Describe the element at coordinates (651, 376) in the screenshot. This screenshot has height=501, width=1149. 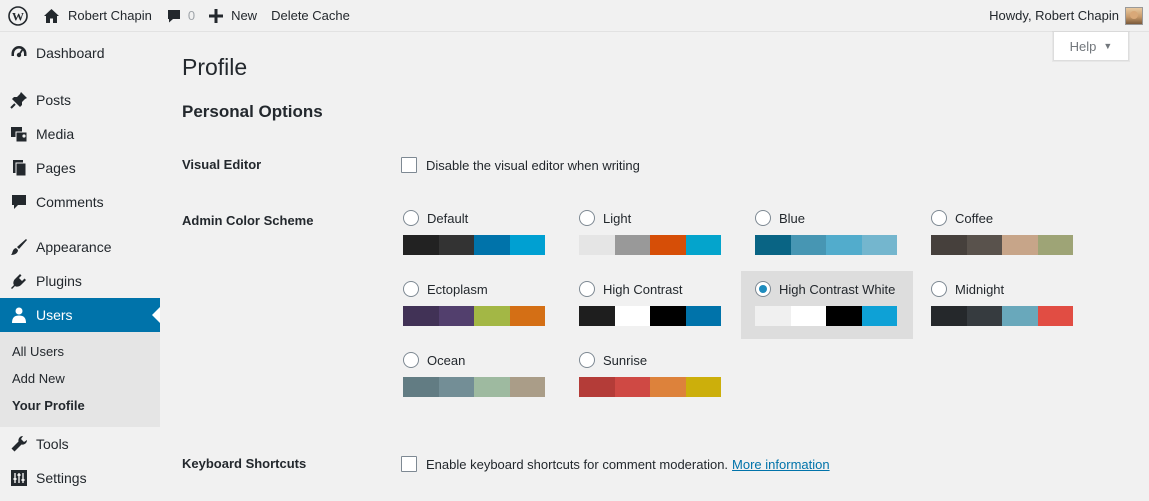
I see `color-scheme-option-sunrise: Sunrise` at that location.